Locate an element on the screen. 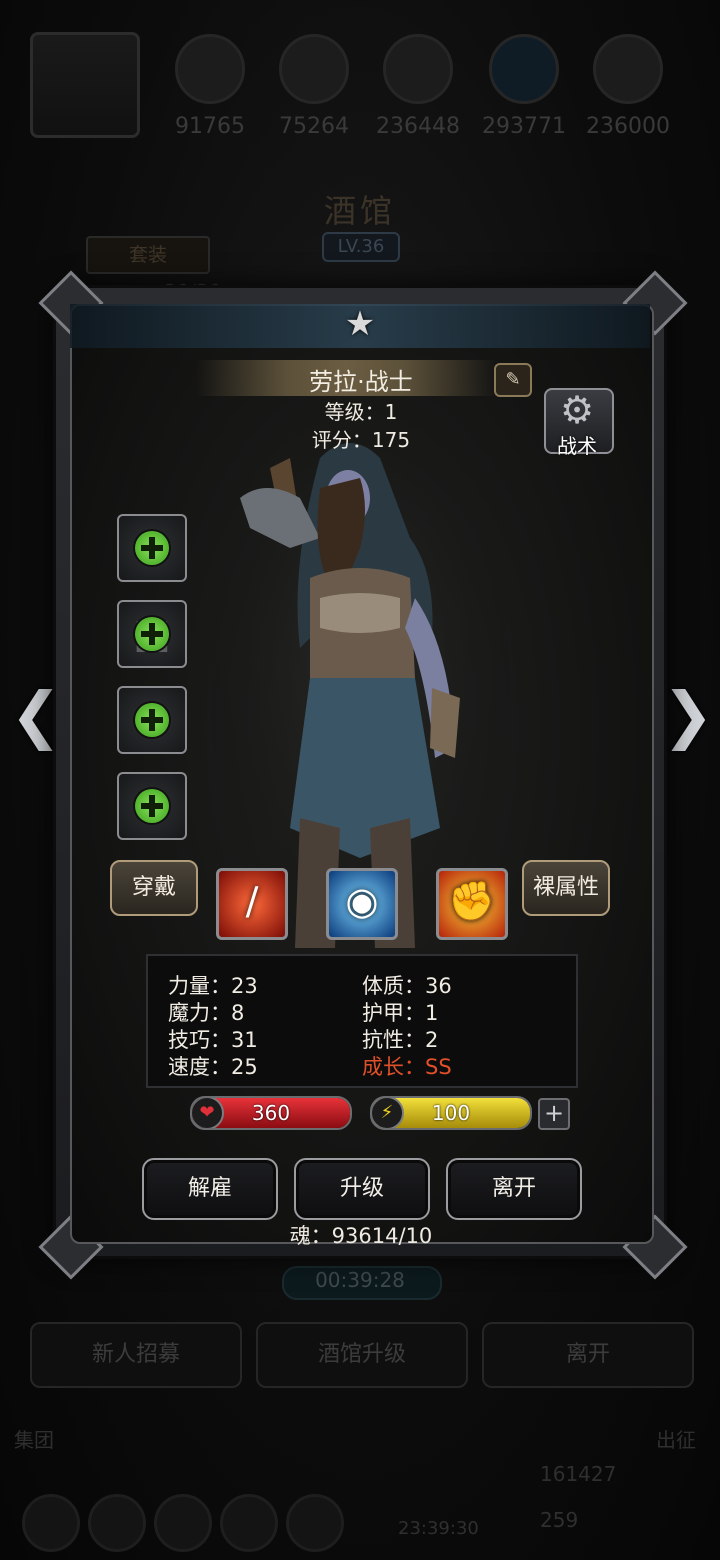  stat-speed: 速度：25 is located at coordinates (213, 1067).